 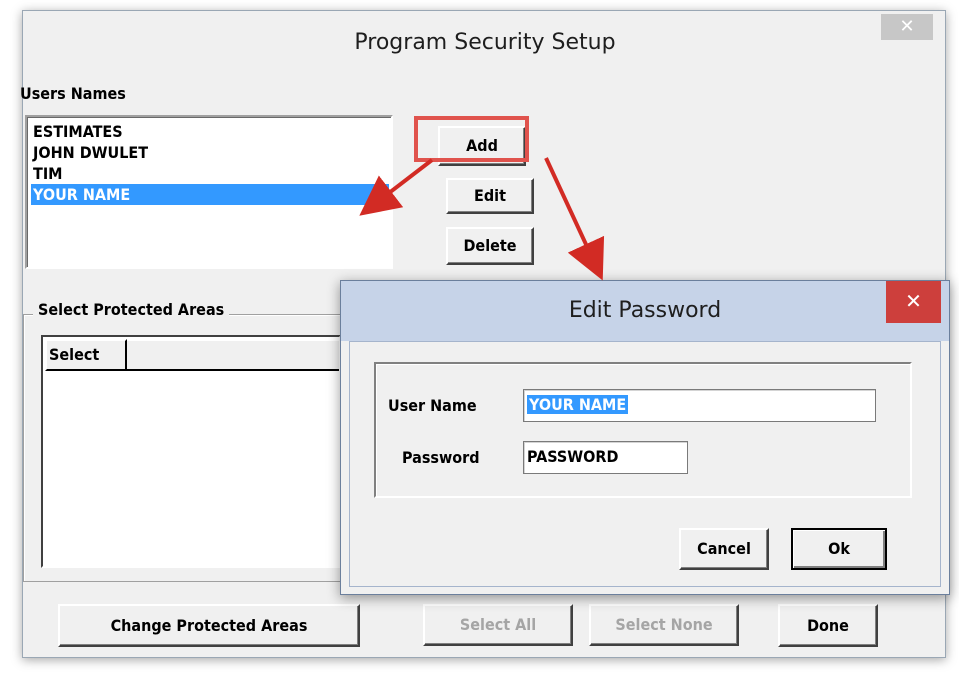 I want to click on arrow-to-list, so click(x=396, y=187).